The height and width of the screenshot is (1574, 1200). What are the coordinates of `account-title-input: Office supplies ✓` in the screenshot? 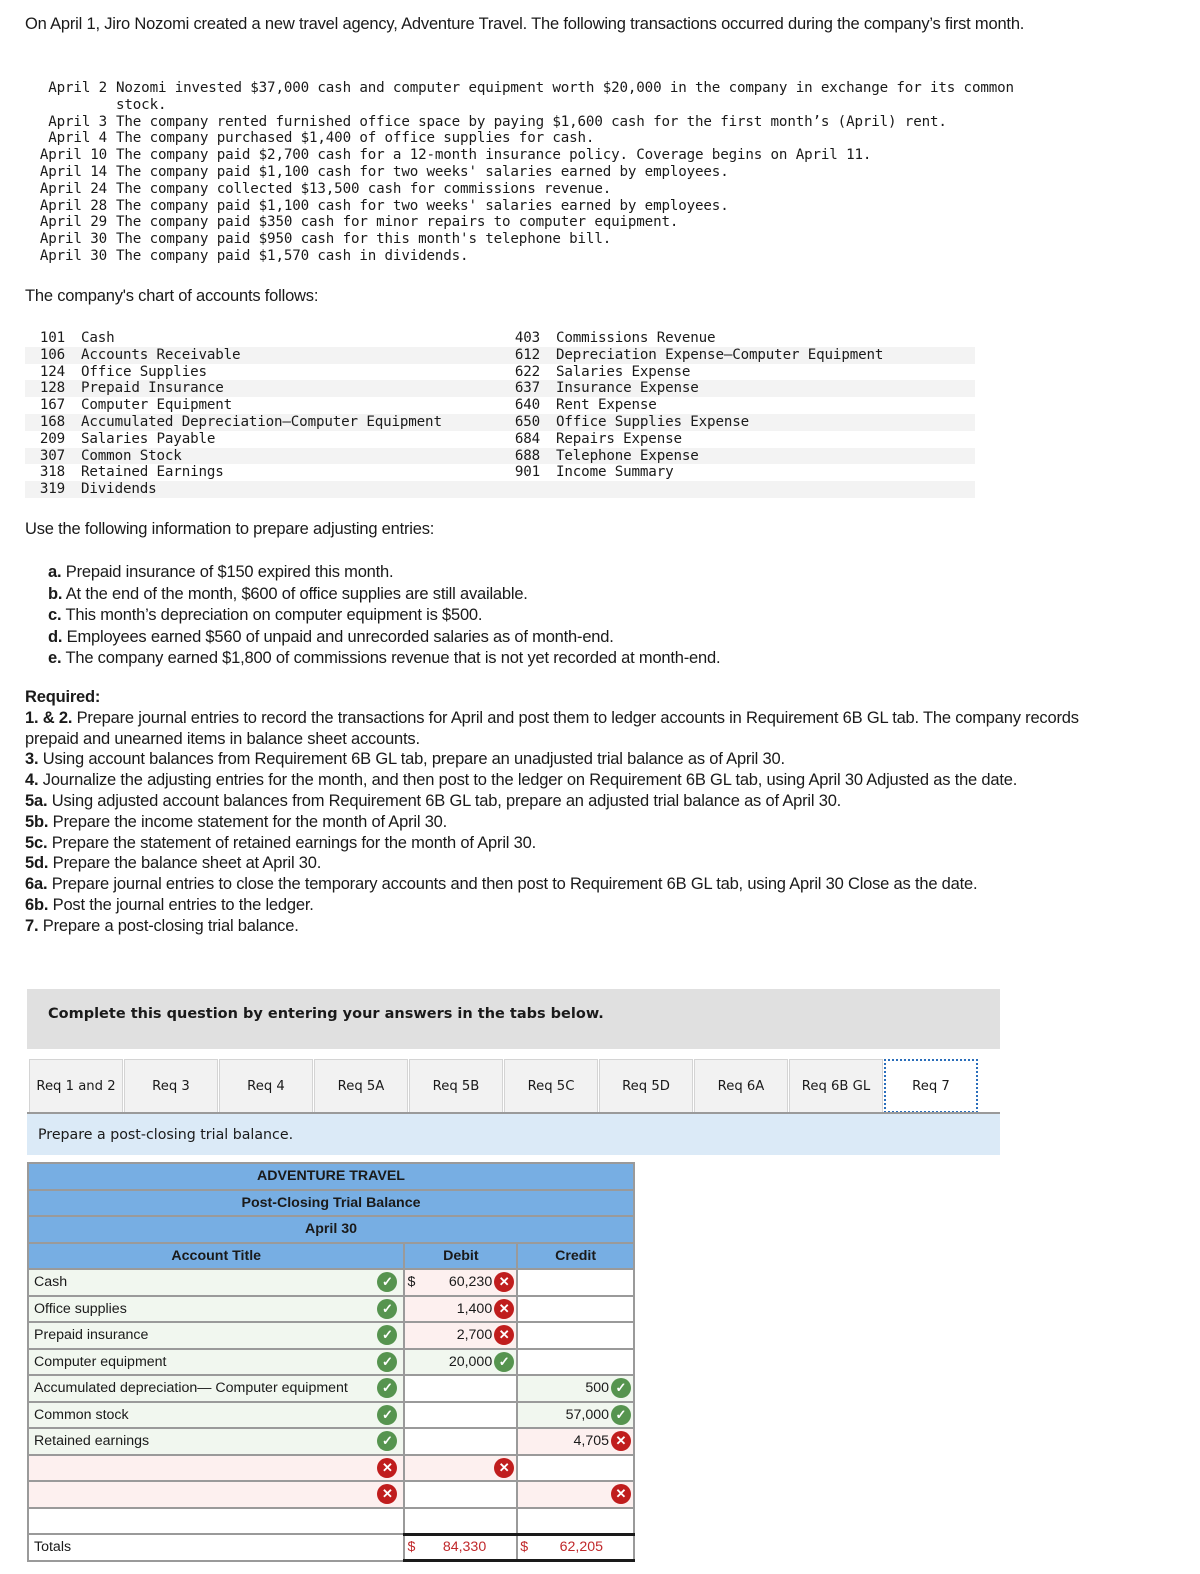 It's located at (216, 1308).